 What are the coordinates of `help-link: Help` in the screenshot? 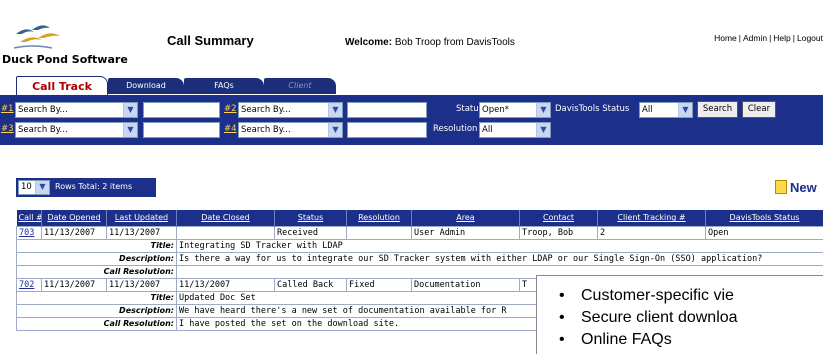 It's located at (781, 38).